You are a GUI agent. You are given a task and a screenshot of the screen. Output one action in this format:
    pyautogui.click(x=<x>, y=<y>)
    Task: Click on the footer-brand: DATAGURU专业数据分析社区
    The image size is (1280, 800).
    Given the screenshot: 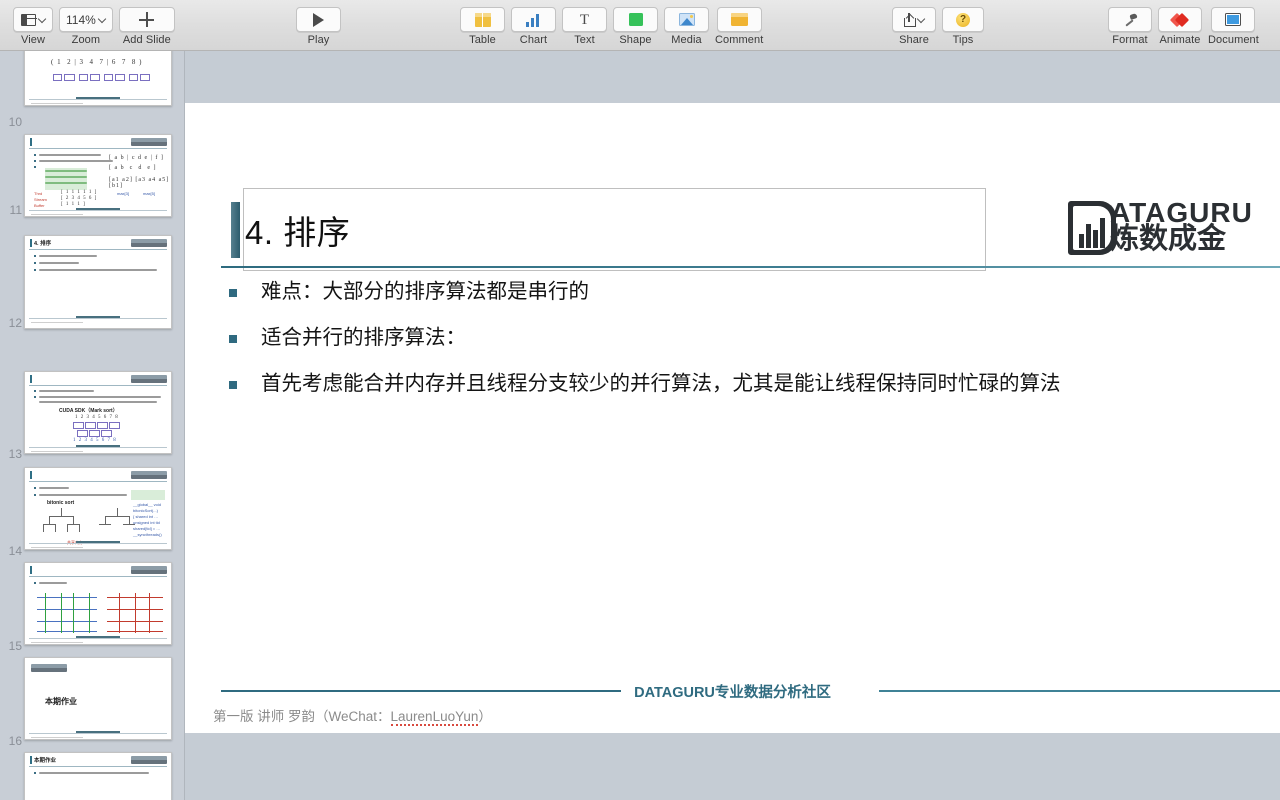 What is the action you would take?
    pyautogui.click(x=732, y=693)
    